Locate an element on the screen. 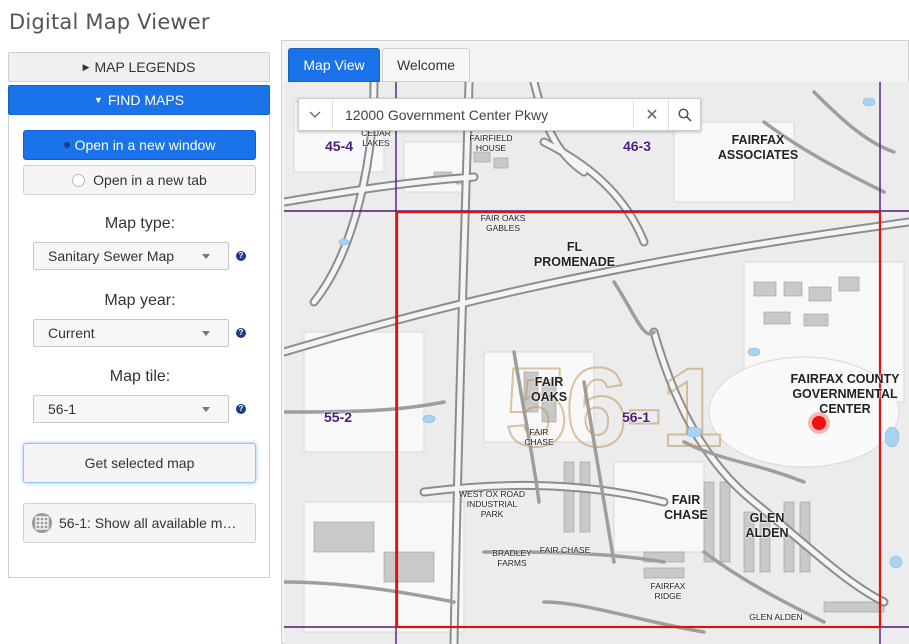 The width and height of the screenshot is (909, 644). search-button is located at coordinates (684, 114).